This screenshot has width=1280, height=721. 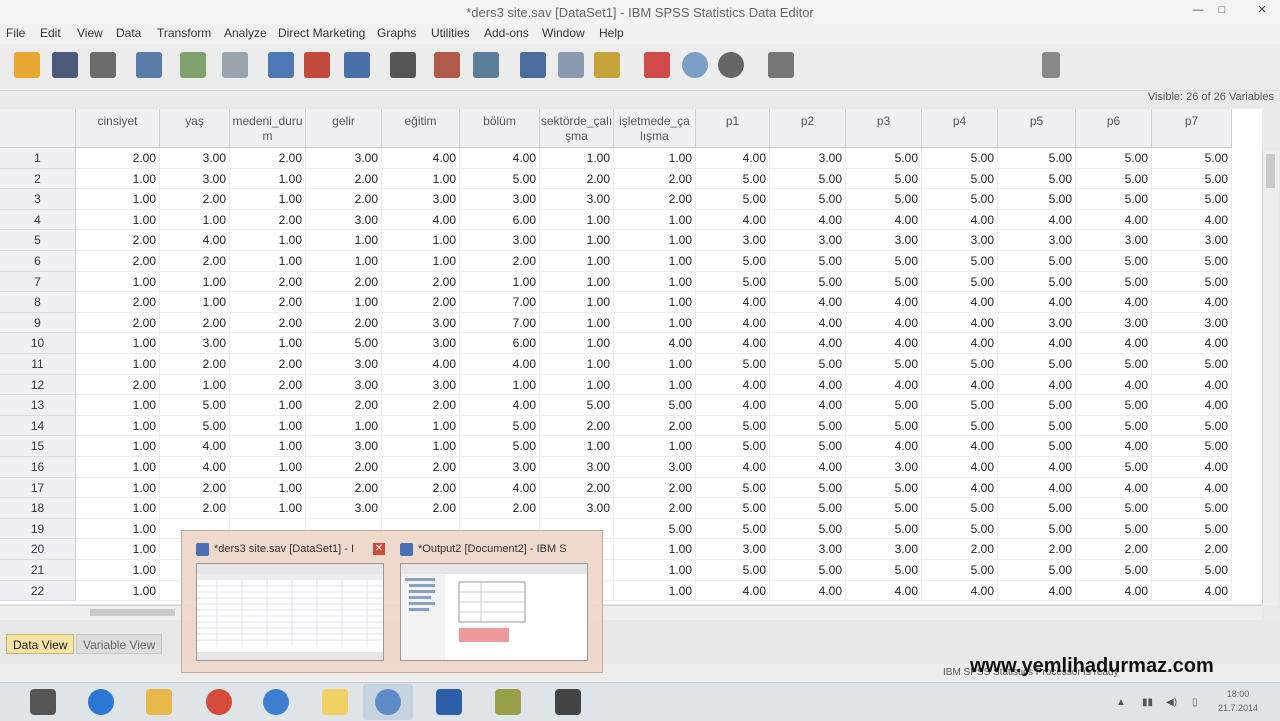 I want to click on menu-file: File, so click(x=15, y=33).